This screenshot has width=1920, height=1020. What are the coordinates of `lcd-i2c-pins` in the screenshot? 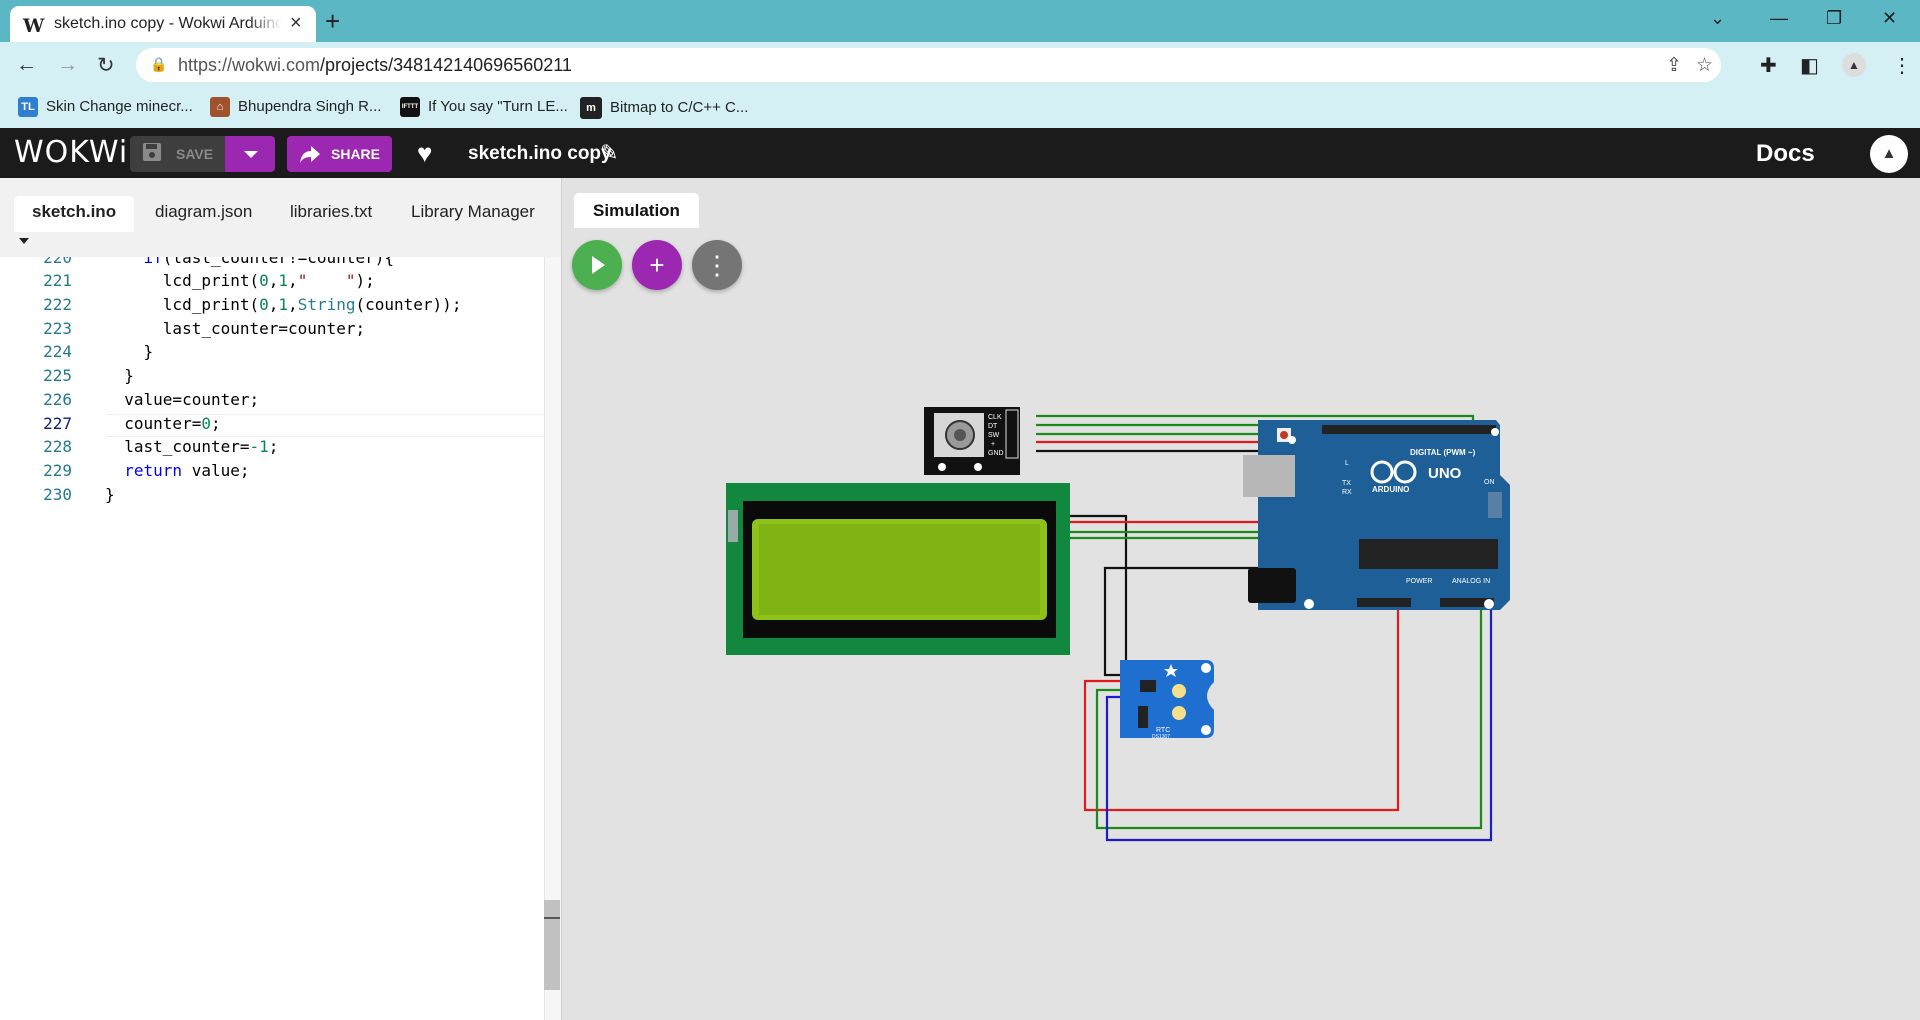 It's located at (733, 526).